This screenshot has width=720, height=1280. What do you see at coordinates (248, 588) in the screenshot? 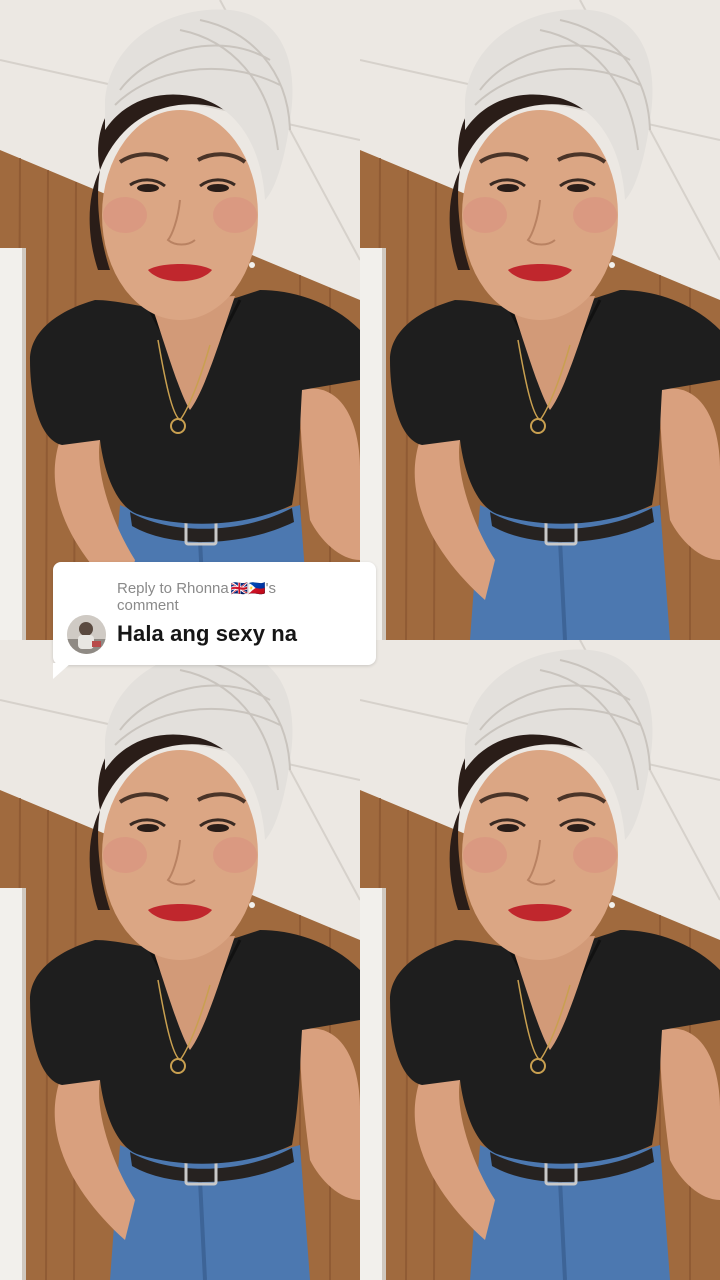
I see `flag-emojis: 🇬🇧🇵🇭` at bounding box center [248, 588].